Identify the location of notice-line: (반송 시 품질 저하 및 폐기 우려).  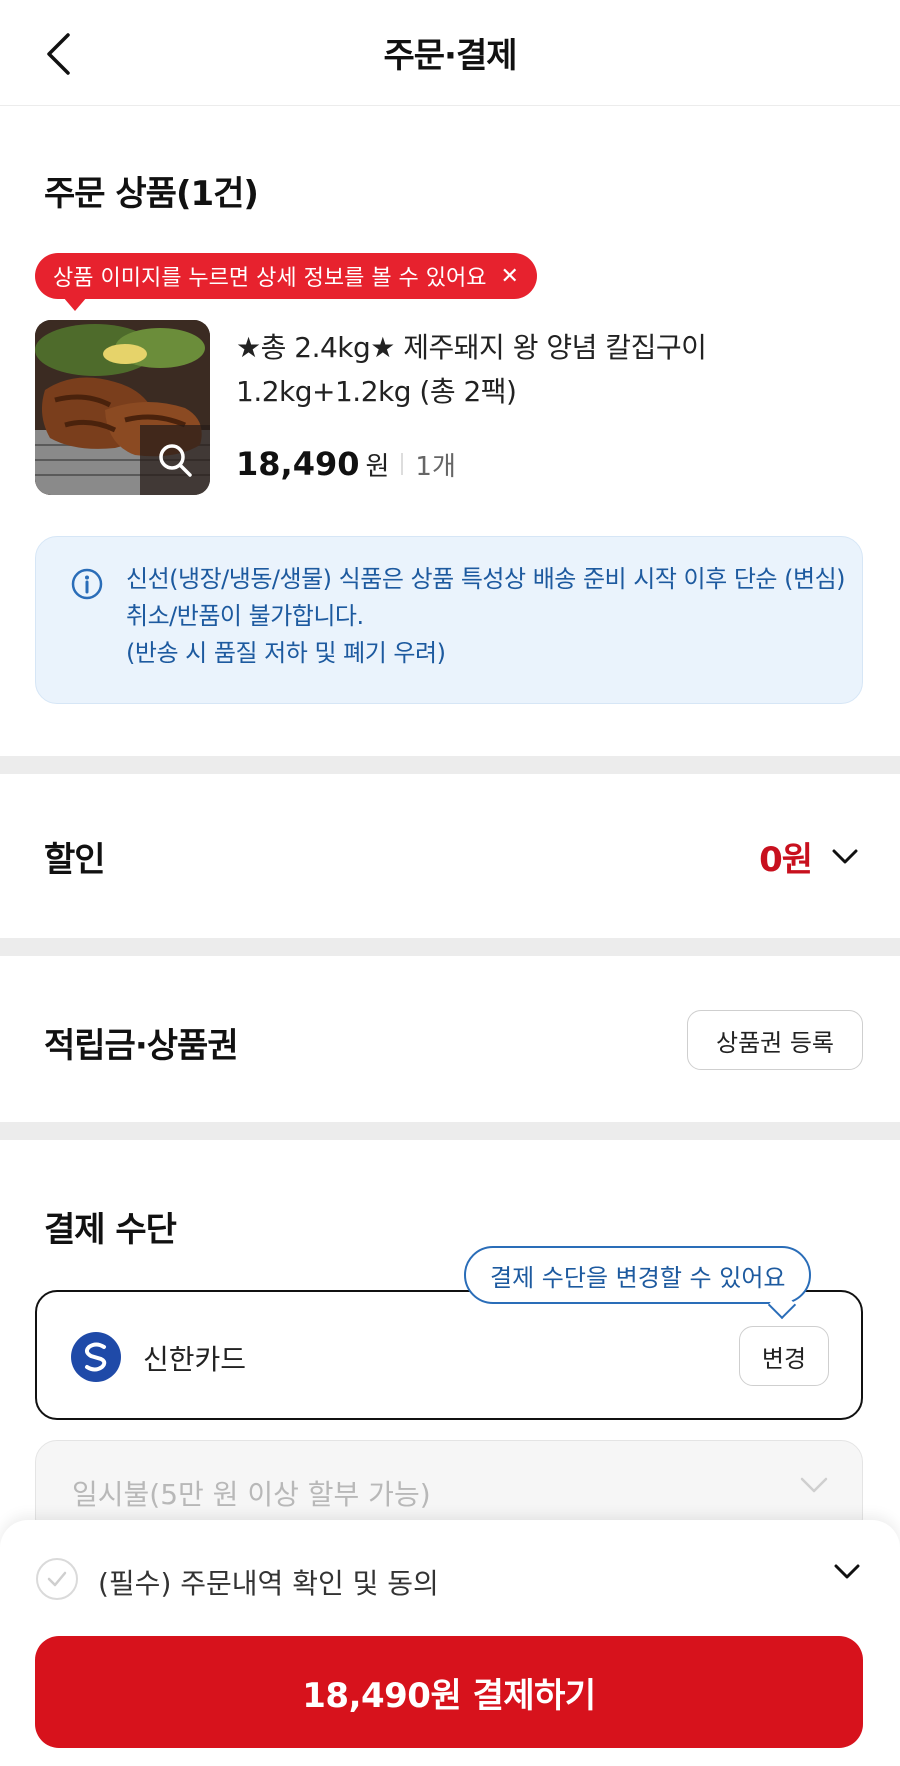
(286, 653).